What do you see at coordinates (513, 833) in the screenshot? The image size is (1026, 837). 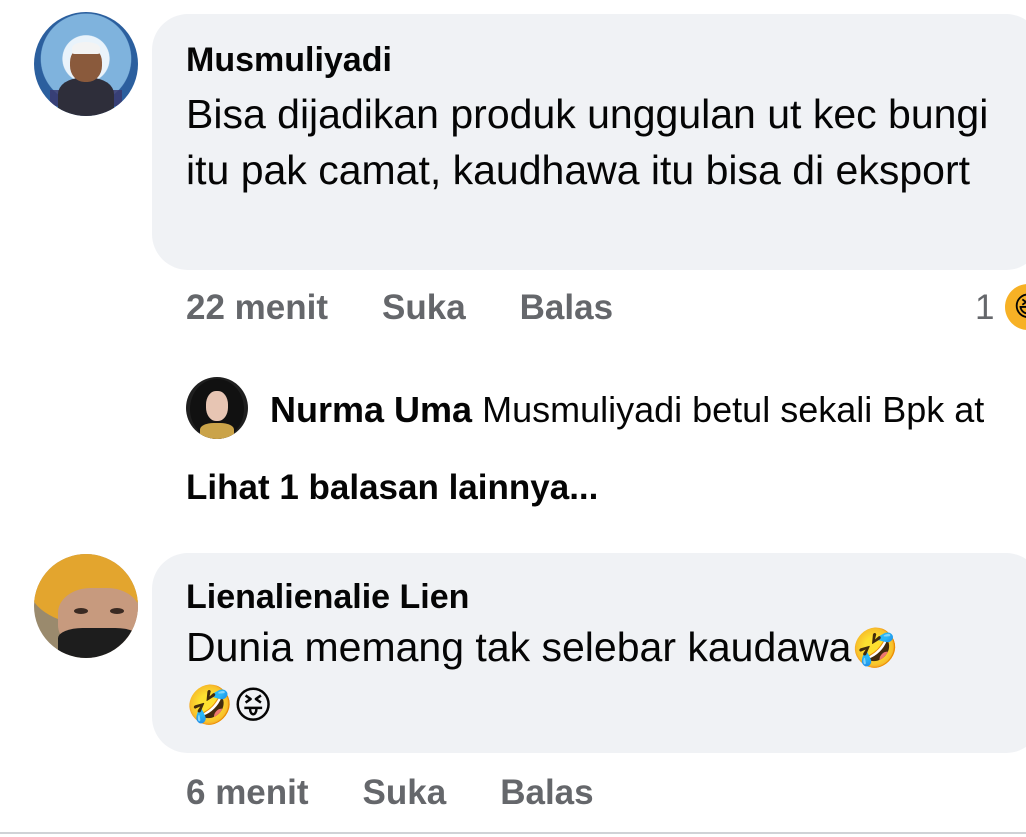 I see `divider` at bounding box center [513, 833].